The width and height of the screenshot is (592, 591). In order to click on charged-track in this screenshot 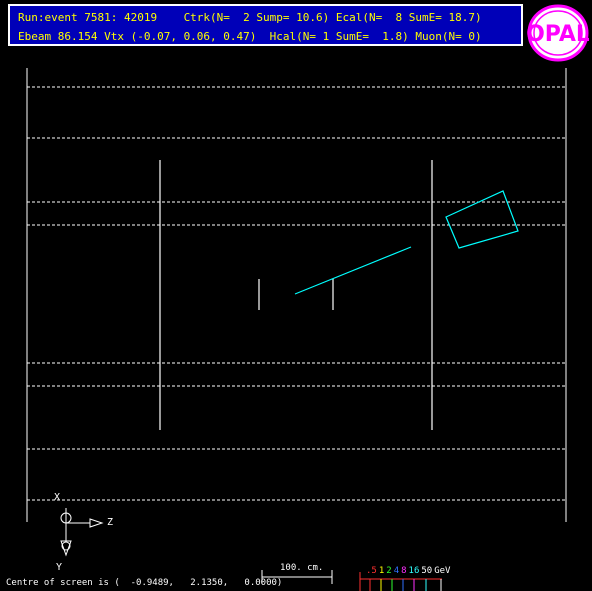, I will do `click(353, 270)`.